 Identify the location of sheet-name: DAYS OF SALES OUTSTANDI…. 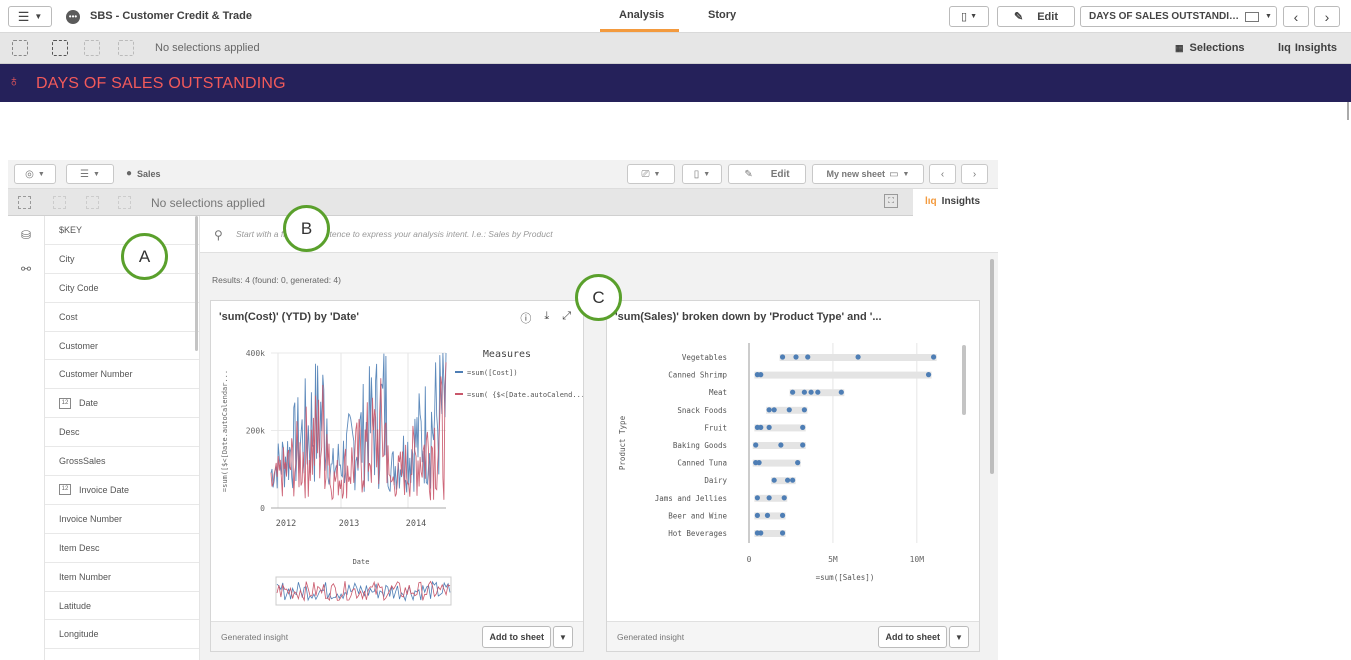
(1164, 16).